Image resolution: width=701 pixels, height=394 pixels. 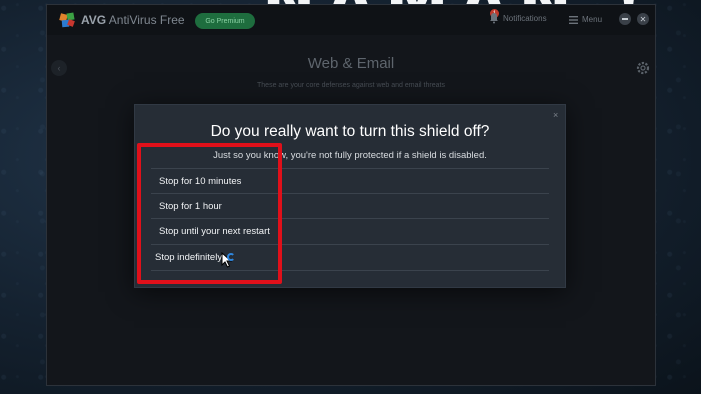 I want to click on option-stop-10-minutes: Stop for 10 minutes, so click(x=350, y=180).